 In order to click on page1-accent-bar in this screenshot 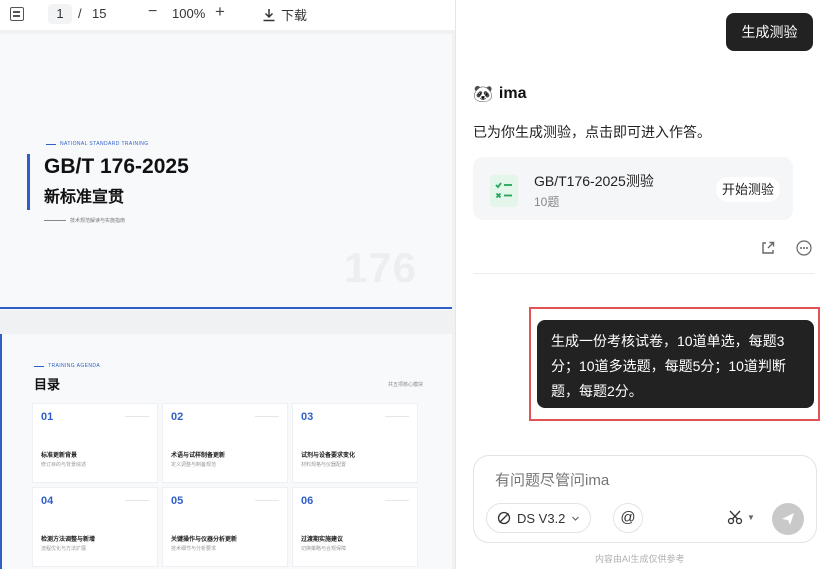, I will do `click(28, 182)`.